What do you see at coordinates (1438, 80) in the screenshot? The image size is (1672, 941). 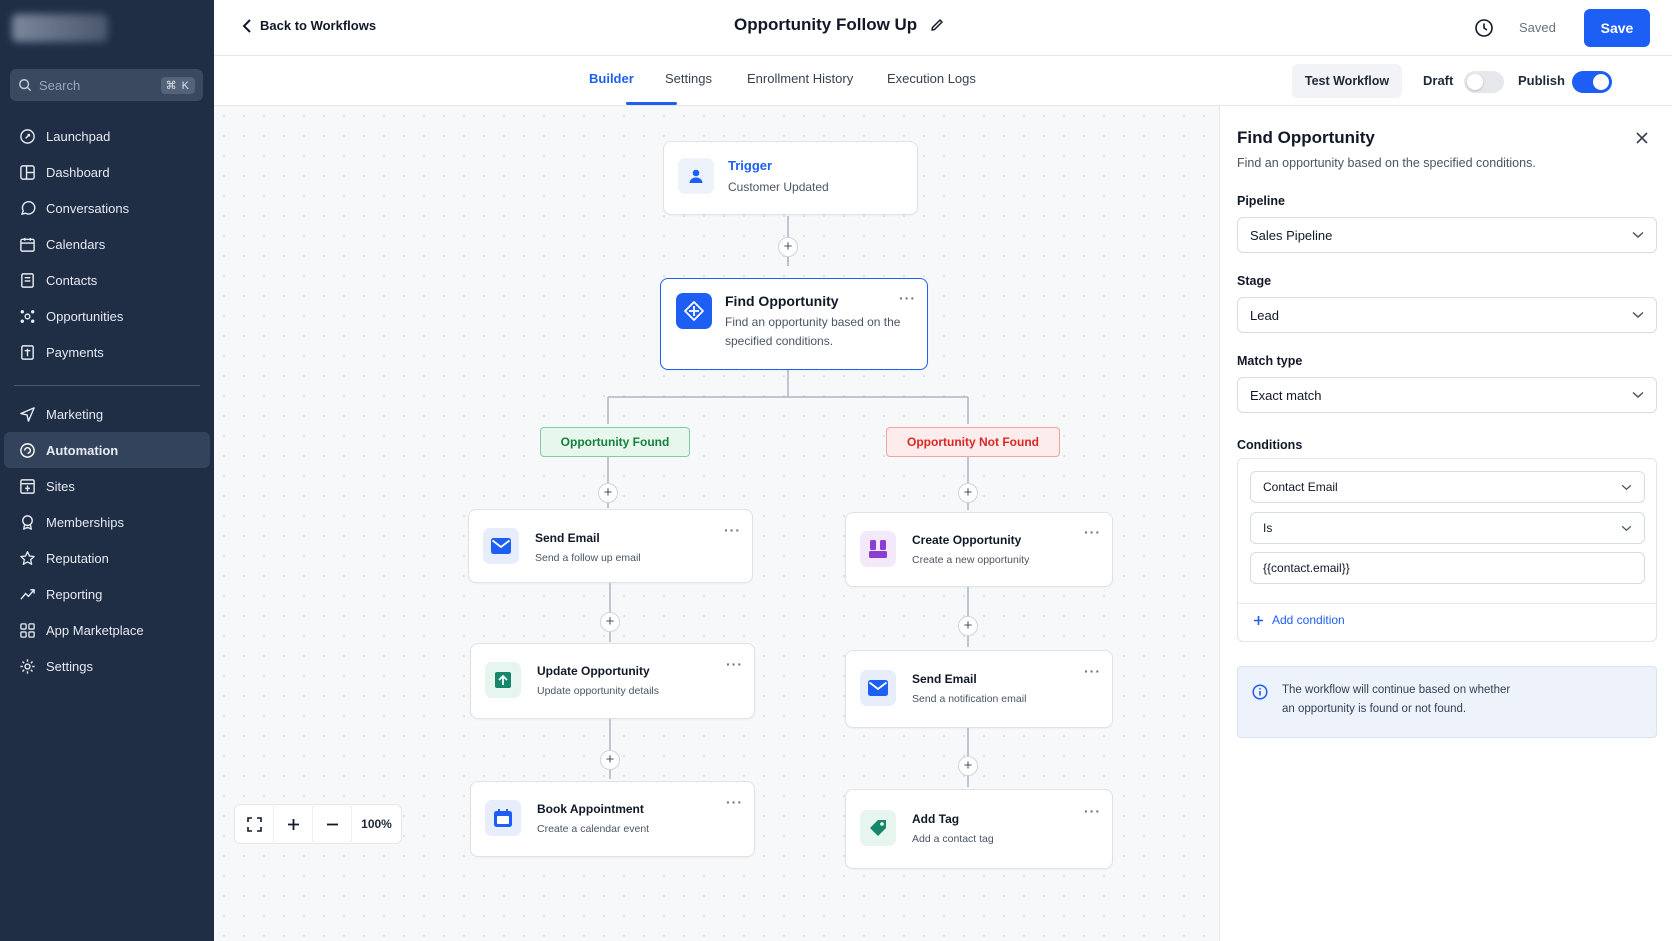 I see `draft-label: Draft` at bounding box center [1438, 80].